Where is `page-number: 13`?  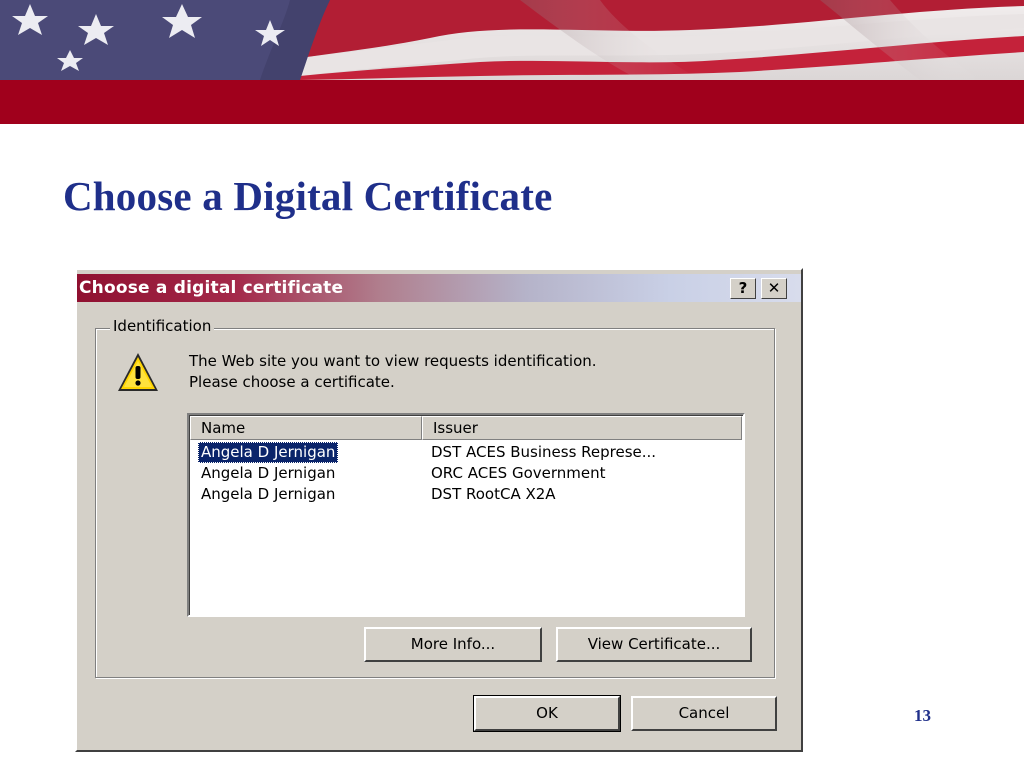 page-number: 13 is located at coordinates (922, 715).